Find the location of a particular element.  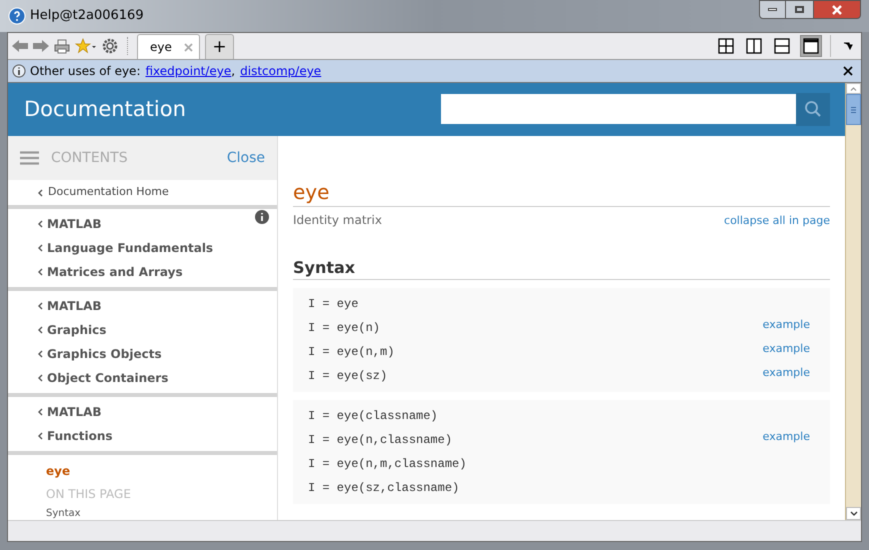

code-line: I = eye(n) is located at coordinates (344, 328).